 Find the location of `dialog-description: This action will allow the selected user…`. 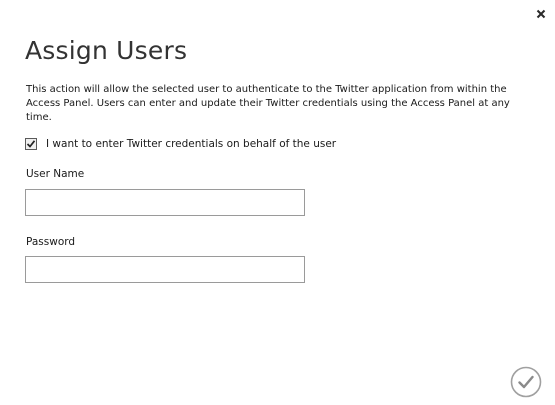

dialog-description: This action will allow the selected user… is located at coordinates (268, 103).